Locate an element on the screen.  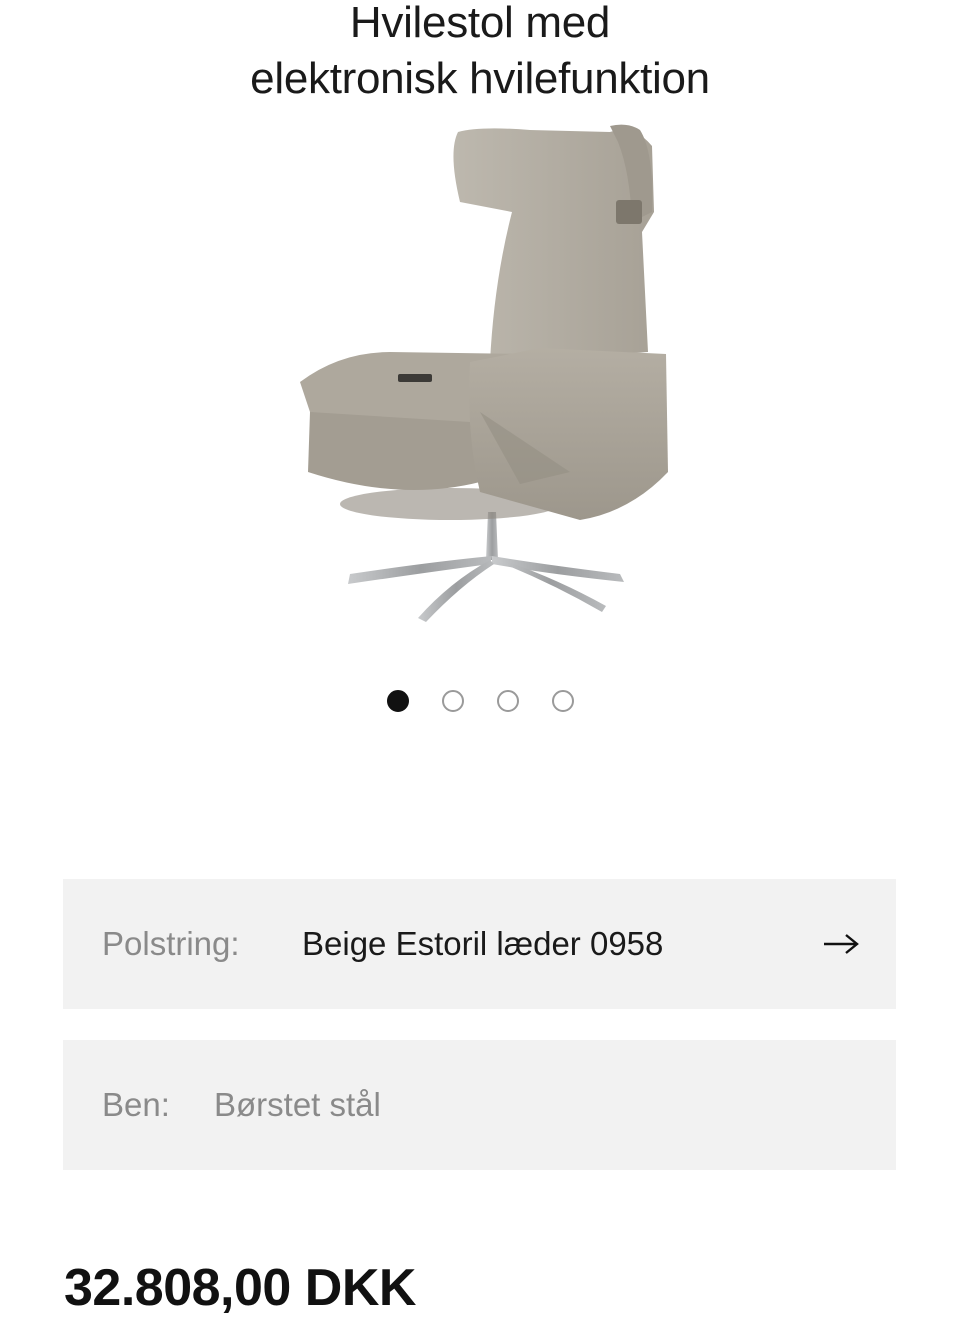
chair-backrest is located at coordinates (553, 245).